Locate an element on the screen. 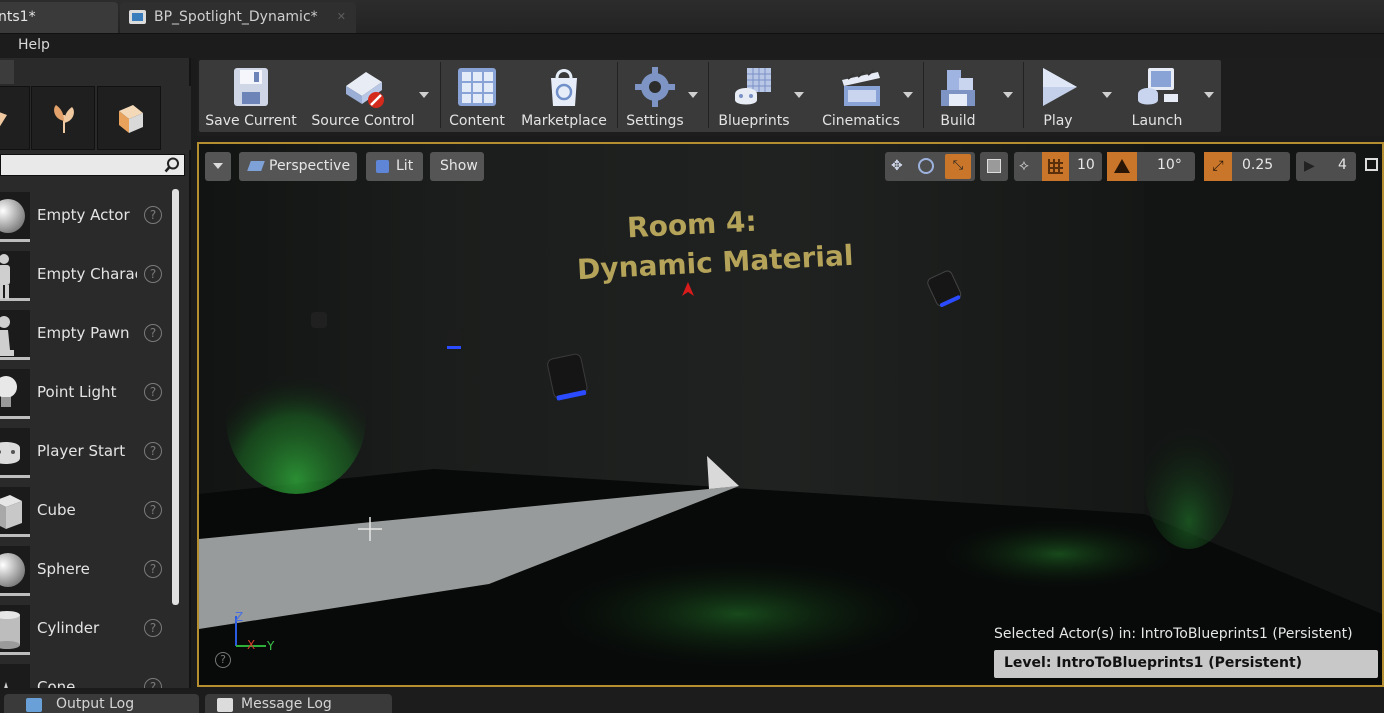  modes-list-item: Point Light? is located at coordinates (86, 394).